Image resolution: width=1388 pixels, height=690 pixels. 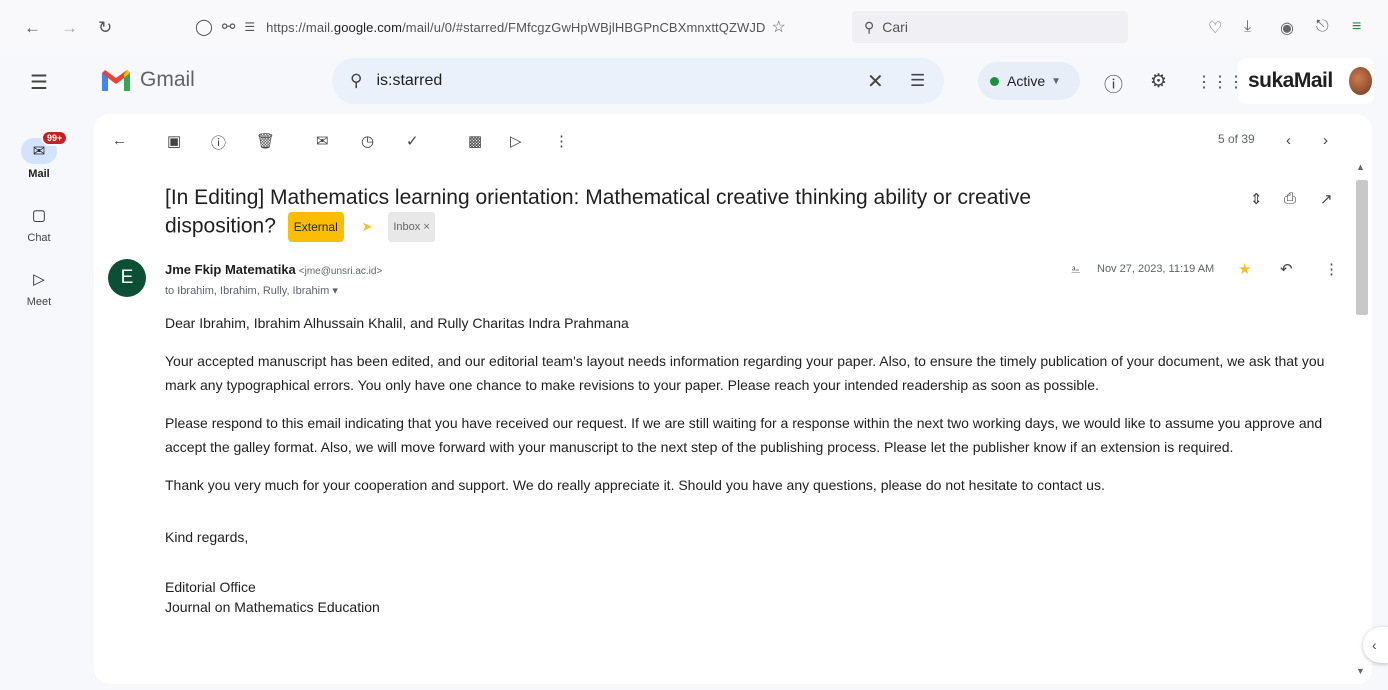 I want to click on rail-item-chat: ▢ Chat, so click(x=39, y=223).